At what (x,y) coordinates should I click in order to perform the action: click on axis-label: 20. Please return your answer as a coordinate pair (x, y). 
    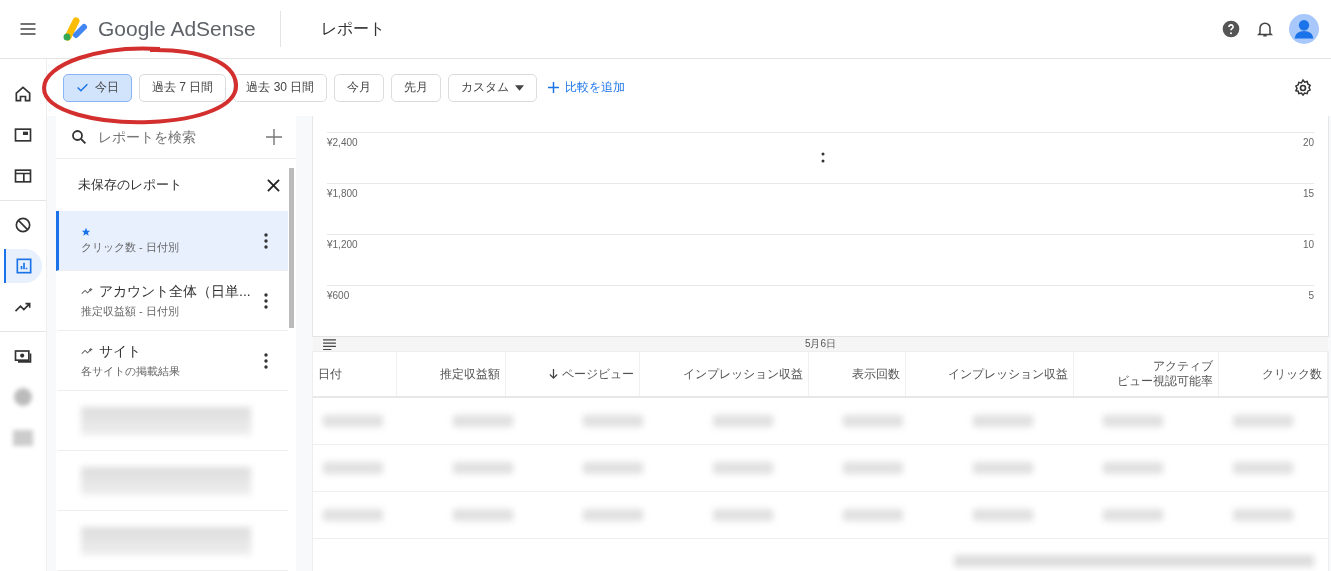
    Looking at the image, I should click on (1308, 142).